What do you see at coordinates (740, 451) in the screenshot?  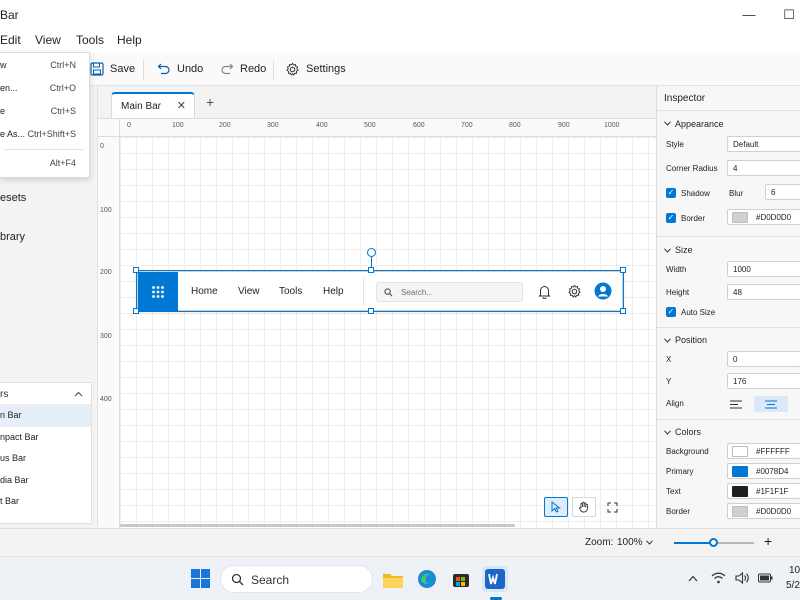 I see `background-color-swatch` at bounding box center [740, 451].